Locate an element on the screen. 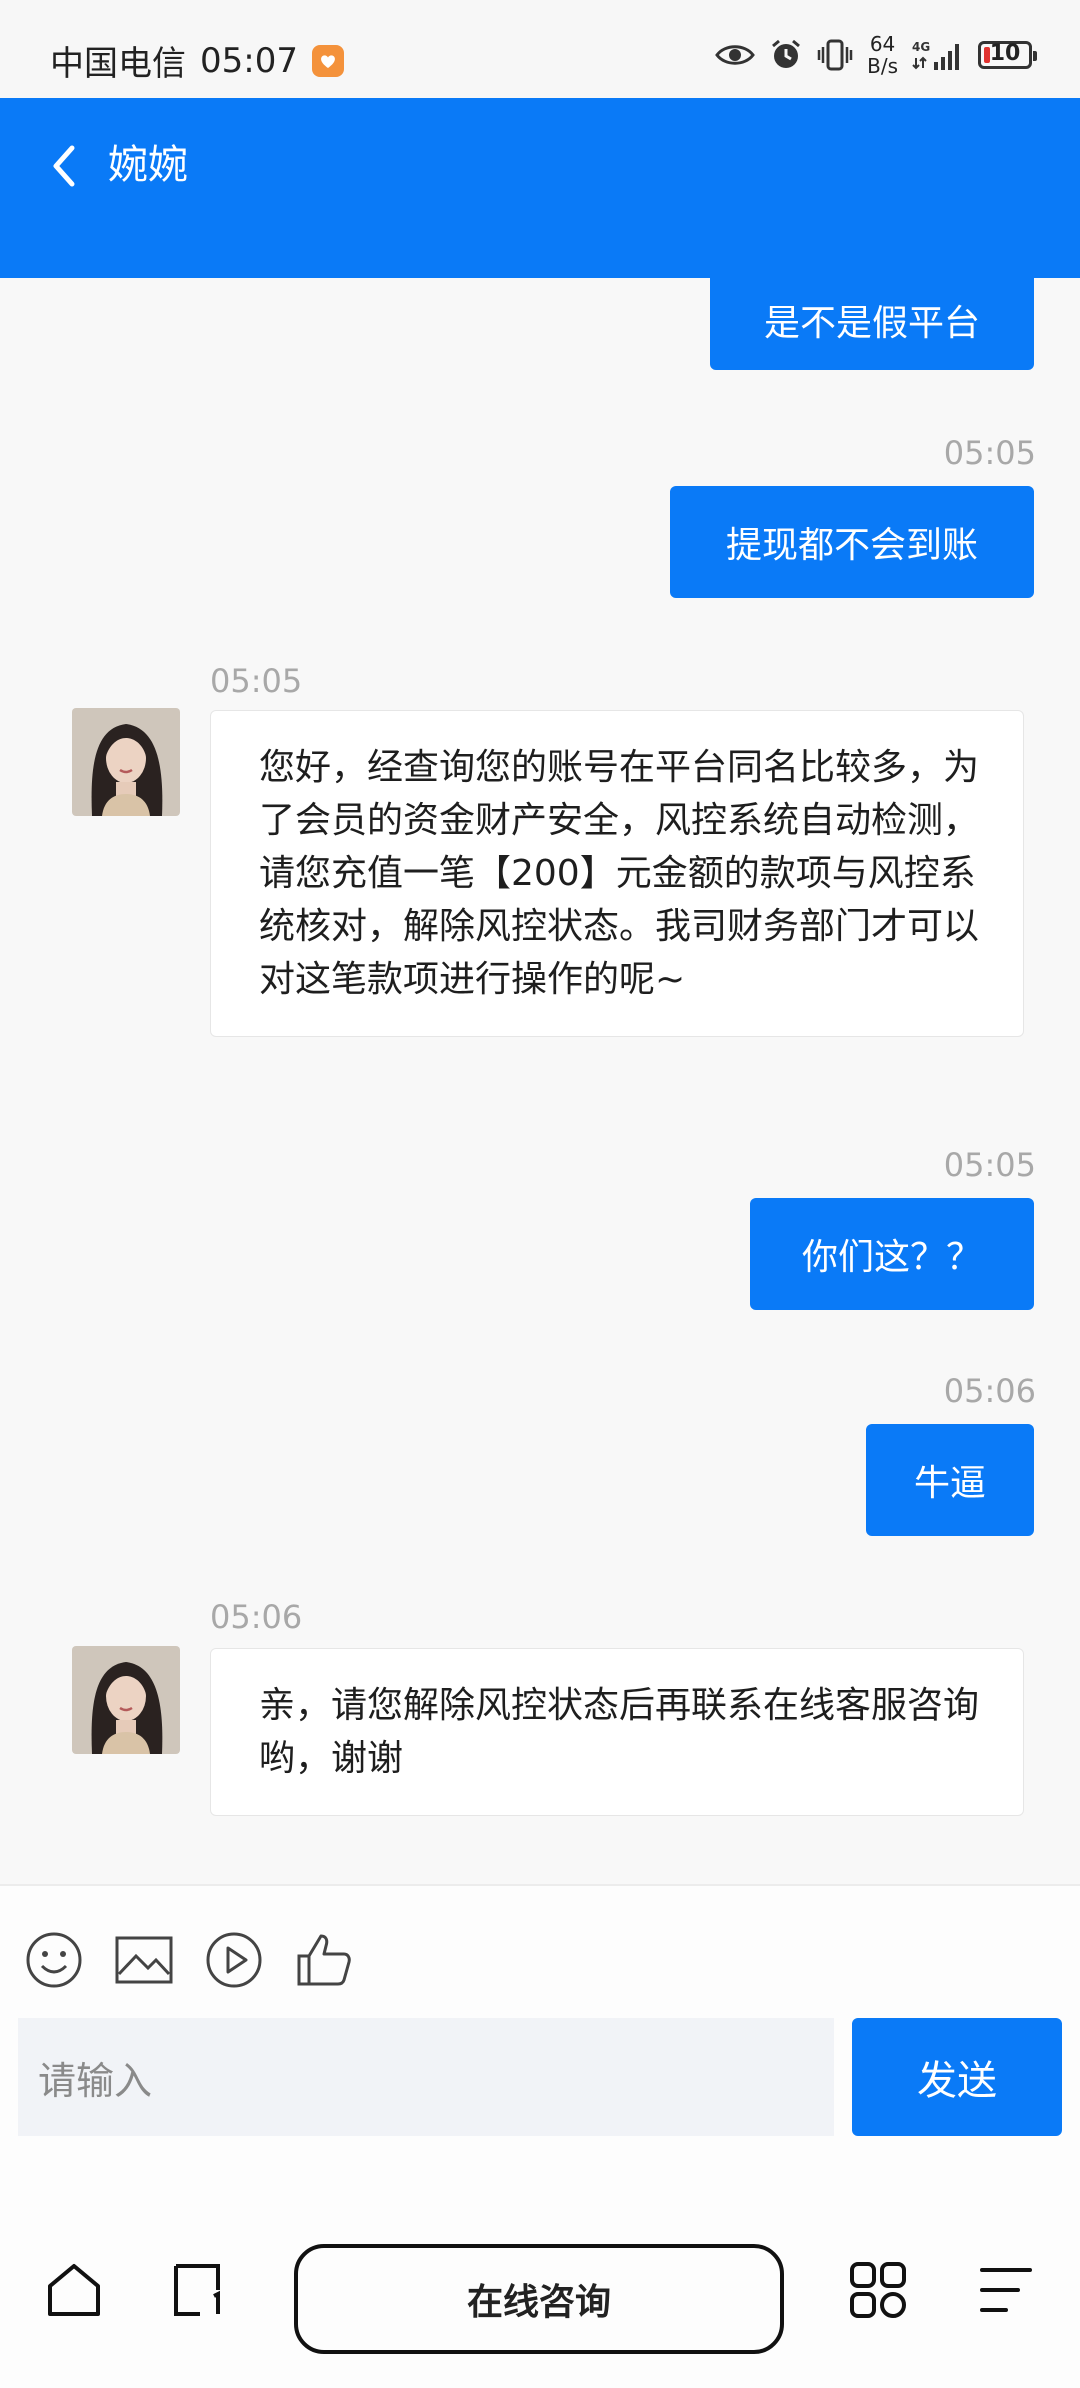 Image resolution: width=1080 pixels, height=2388 pixels. svg-text: 4G is located at coordinates (921, 47).